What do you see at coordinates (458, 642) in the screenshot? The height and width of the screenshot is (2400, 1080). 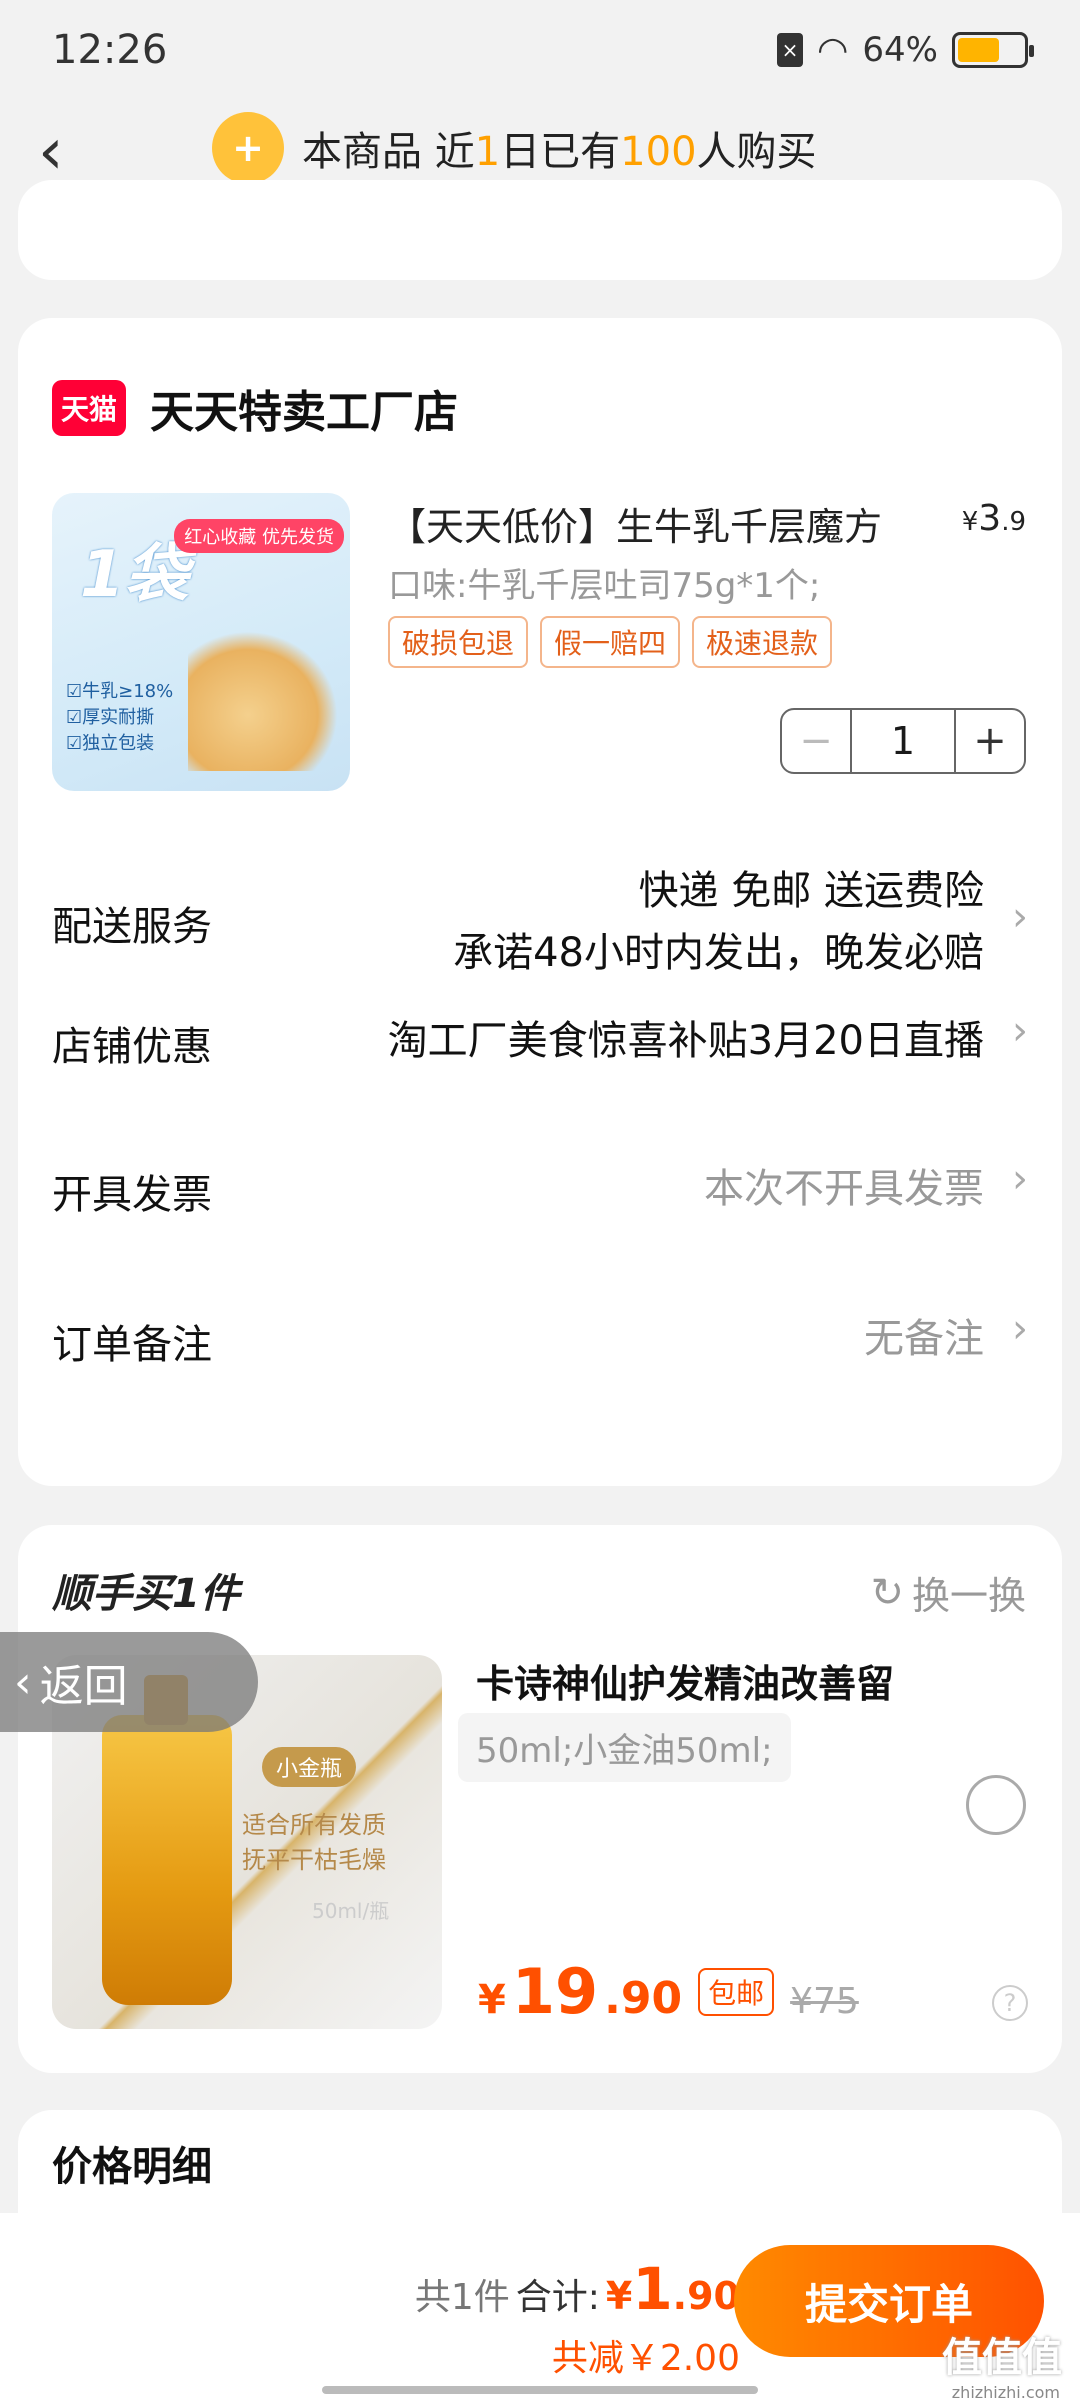 I see `service-tag: 破损包退` at bounding box center [458, 642].